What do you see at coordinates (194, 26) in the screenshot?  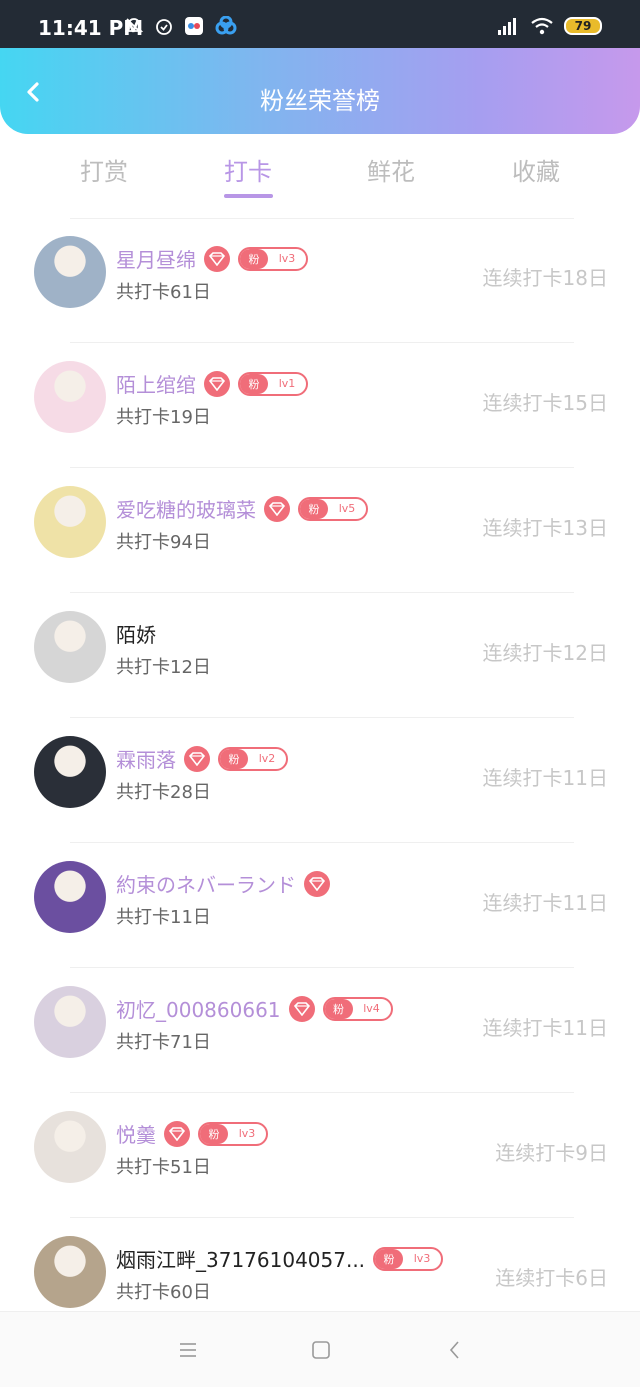 I see `app-icon` at bounding box center [194, 26].